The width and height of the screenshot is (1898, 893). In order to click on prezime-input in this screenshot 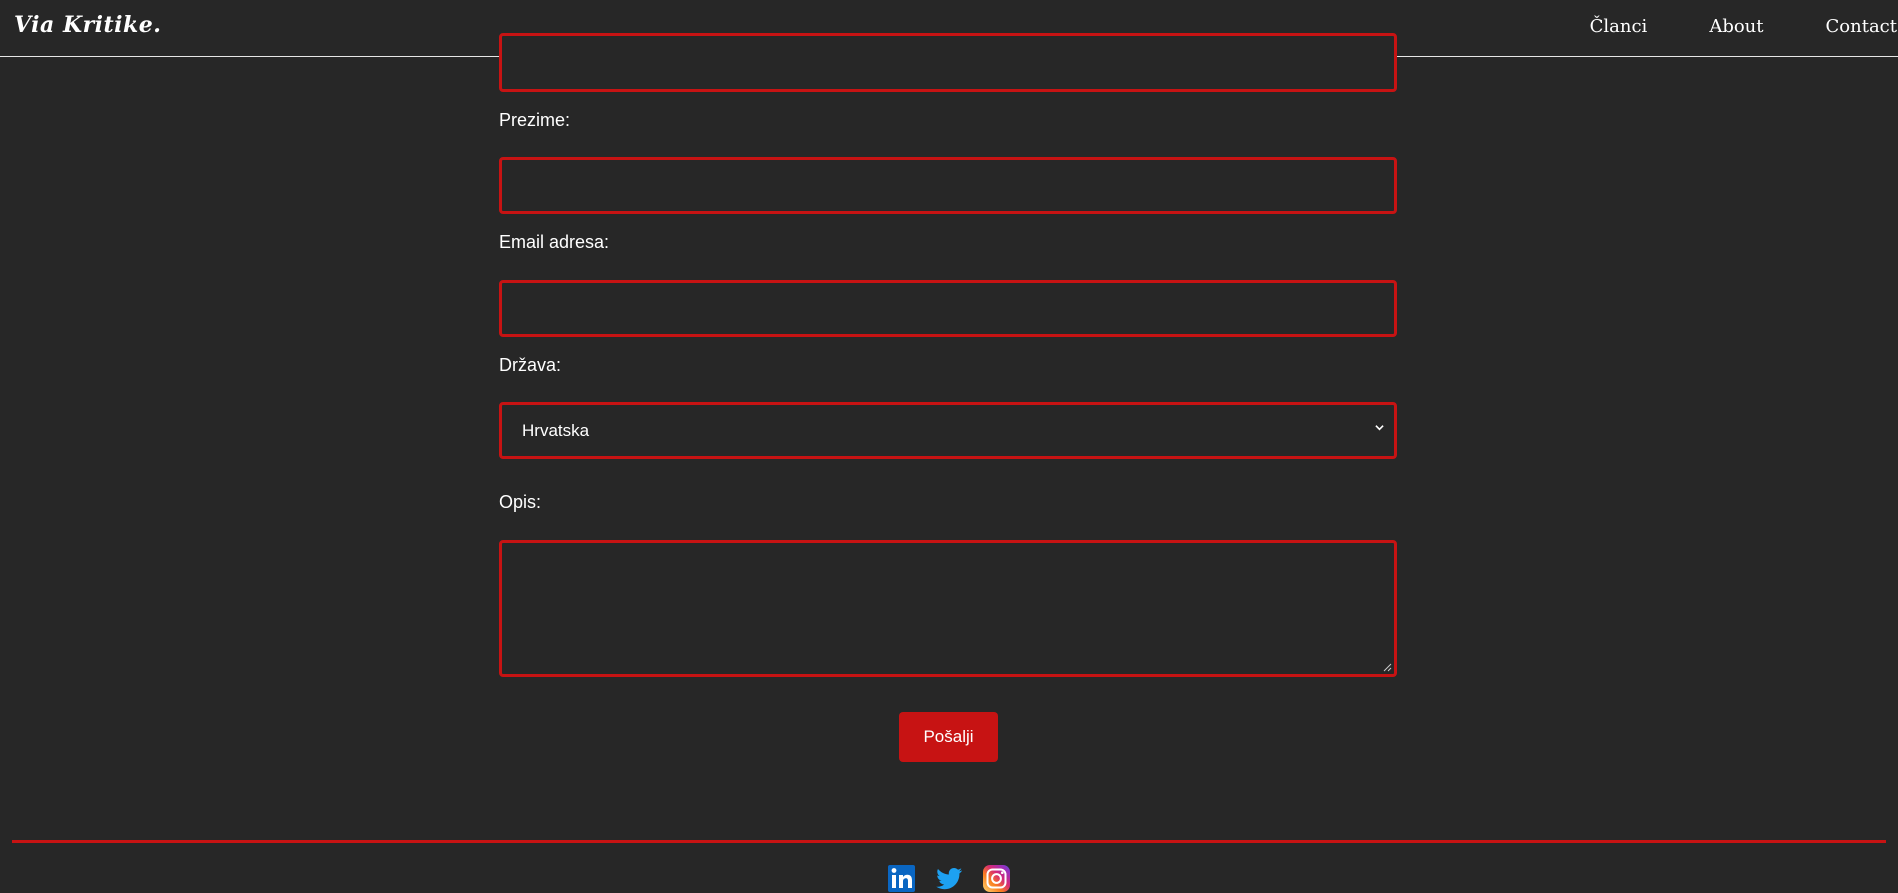, I will do `click(948, 185)`.